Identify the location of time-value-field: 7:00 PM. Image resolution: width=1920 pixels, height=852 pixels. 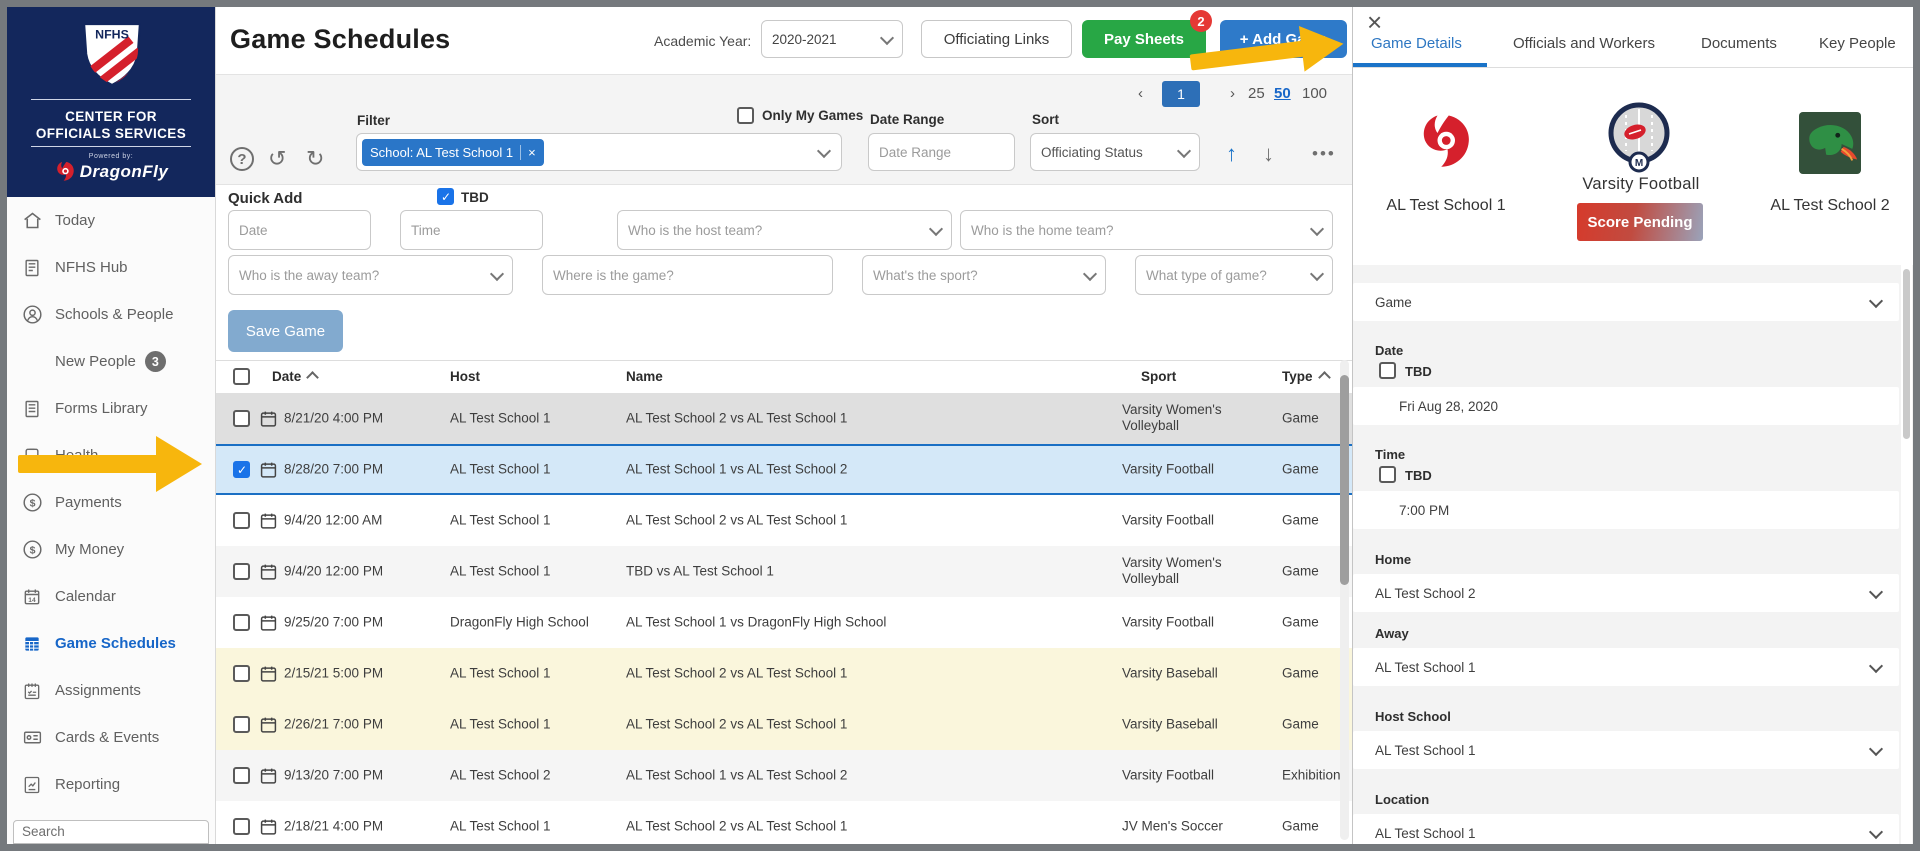
(1626, 510).